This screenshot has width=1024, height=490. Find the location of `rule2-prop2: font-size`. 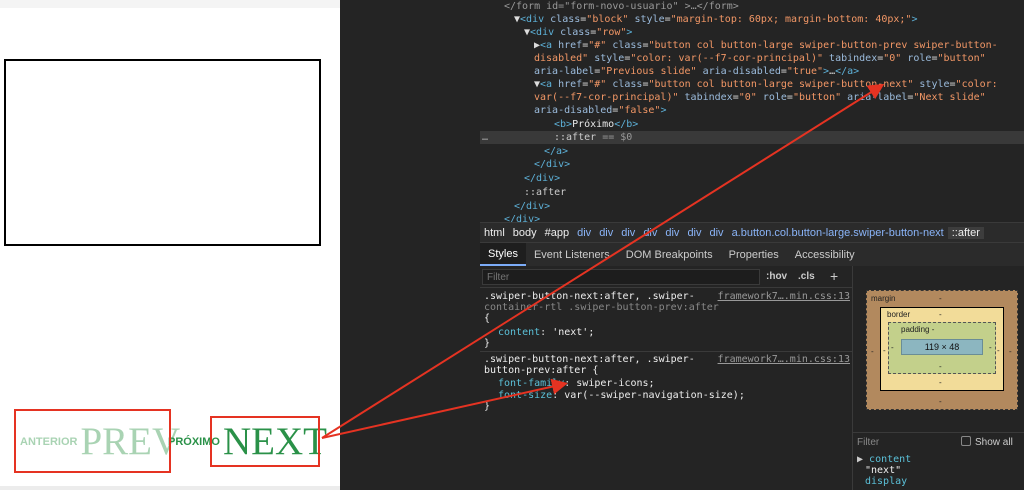

rule2-prop2: font-size is located at coordinates (525, 395).